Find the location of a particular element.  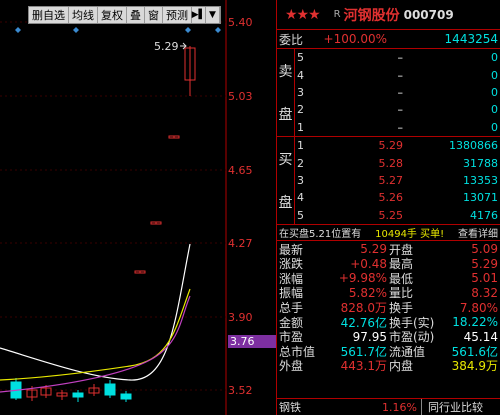

sell-level-row: 4 – 0 is located at coordinates (397, 74).